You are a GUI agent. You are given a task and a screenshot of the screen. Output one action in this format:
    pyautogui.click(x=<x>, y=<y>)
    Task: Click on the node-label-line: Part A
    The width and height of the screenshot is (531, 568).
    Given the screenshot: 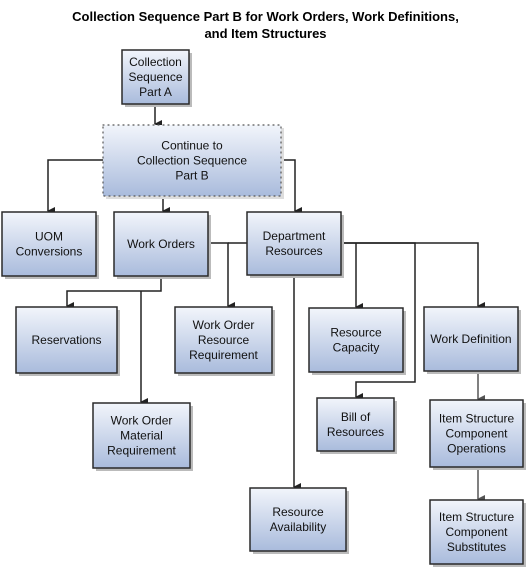 What is the action you would take?
    pyautogui.click(x=155, y=92)
    